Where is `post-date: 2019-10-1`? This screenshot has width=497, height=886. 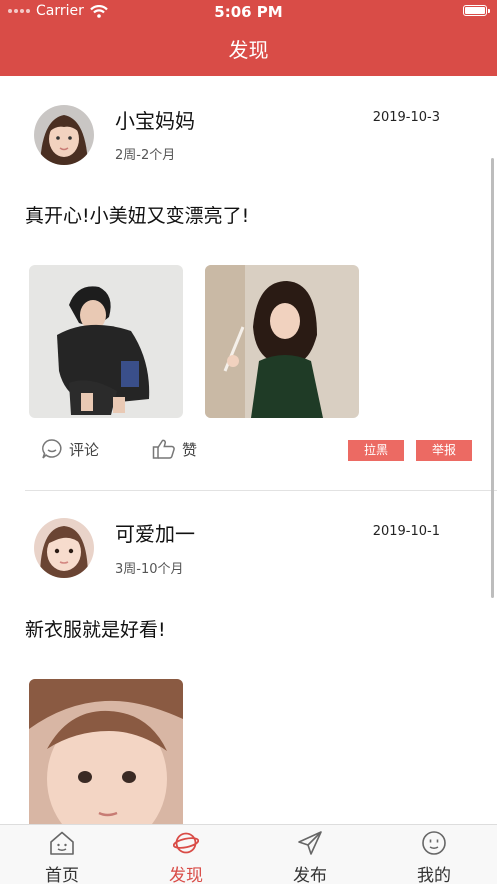 post-date: 2019-10-1 is located at coordinates (406, 531).